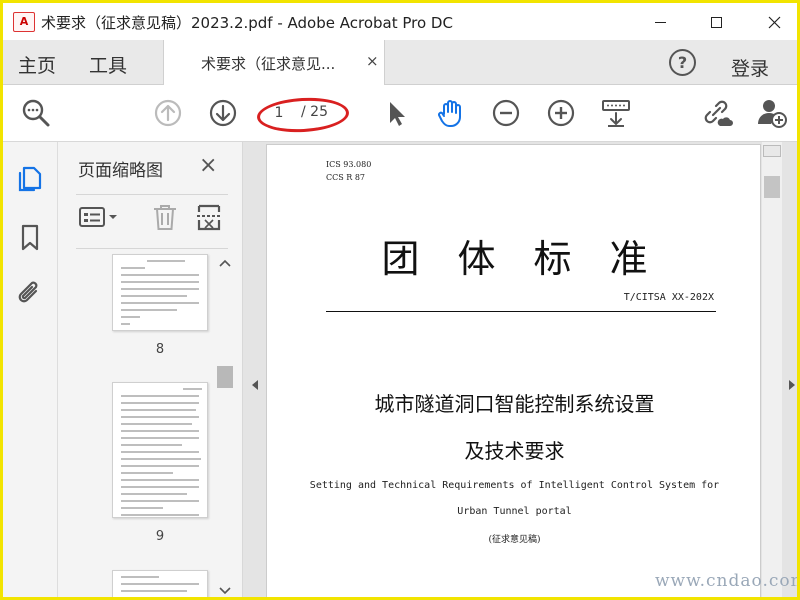 Image resolution: width=800 pixels, height=600 pixels. I want to click on close-window-button, so click(774, 22).